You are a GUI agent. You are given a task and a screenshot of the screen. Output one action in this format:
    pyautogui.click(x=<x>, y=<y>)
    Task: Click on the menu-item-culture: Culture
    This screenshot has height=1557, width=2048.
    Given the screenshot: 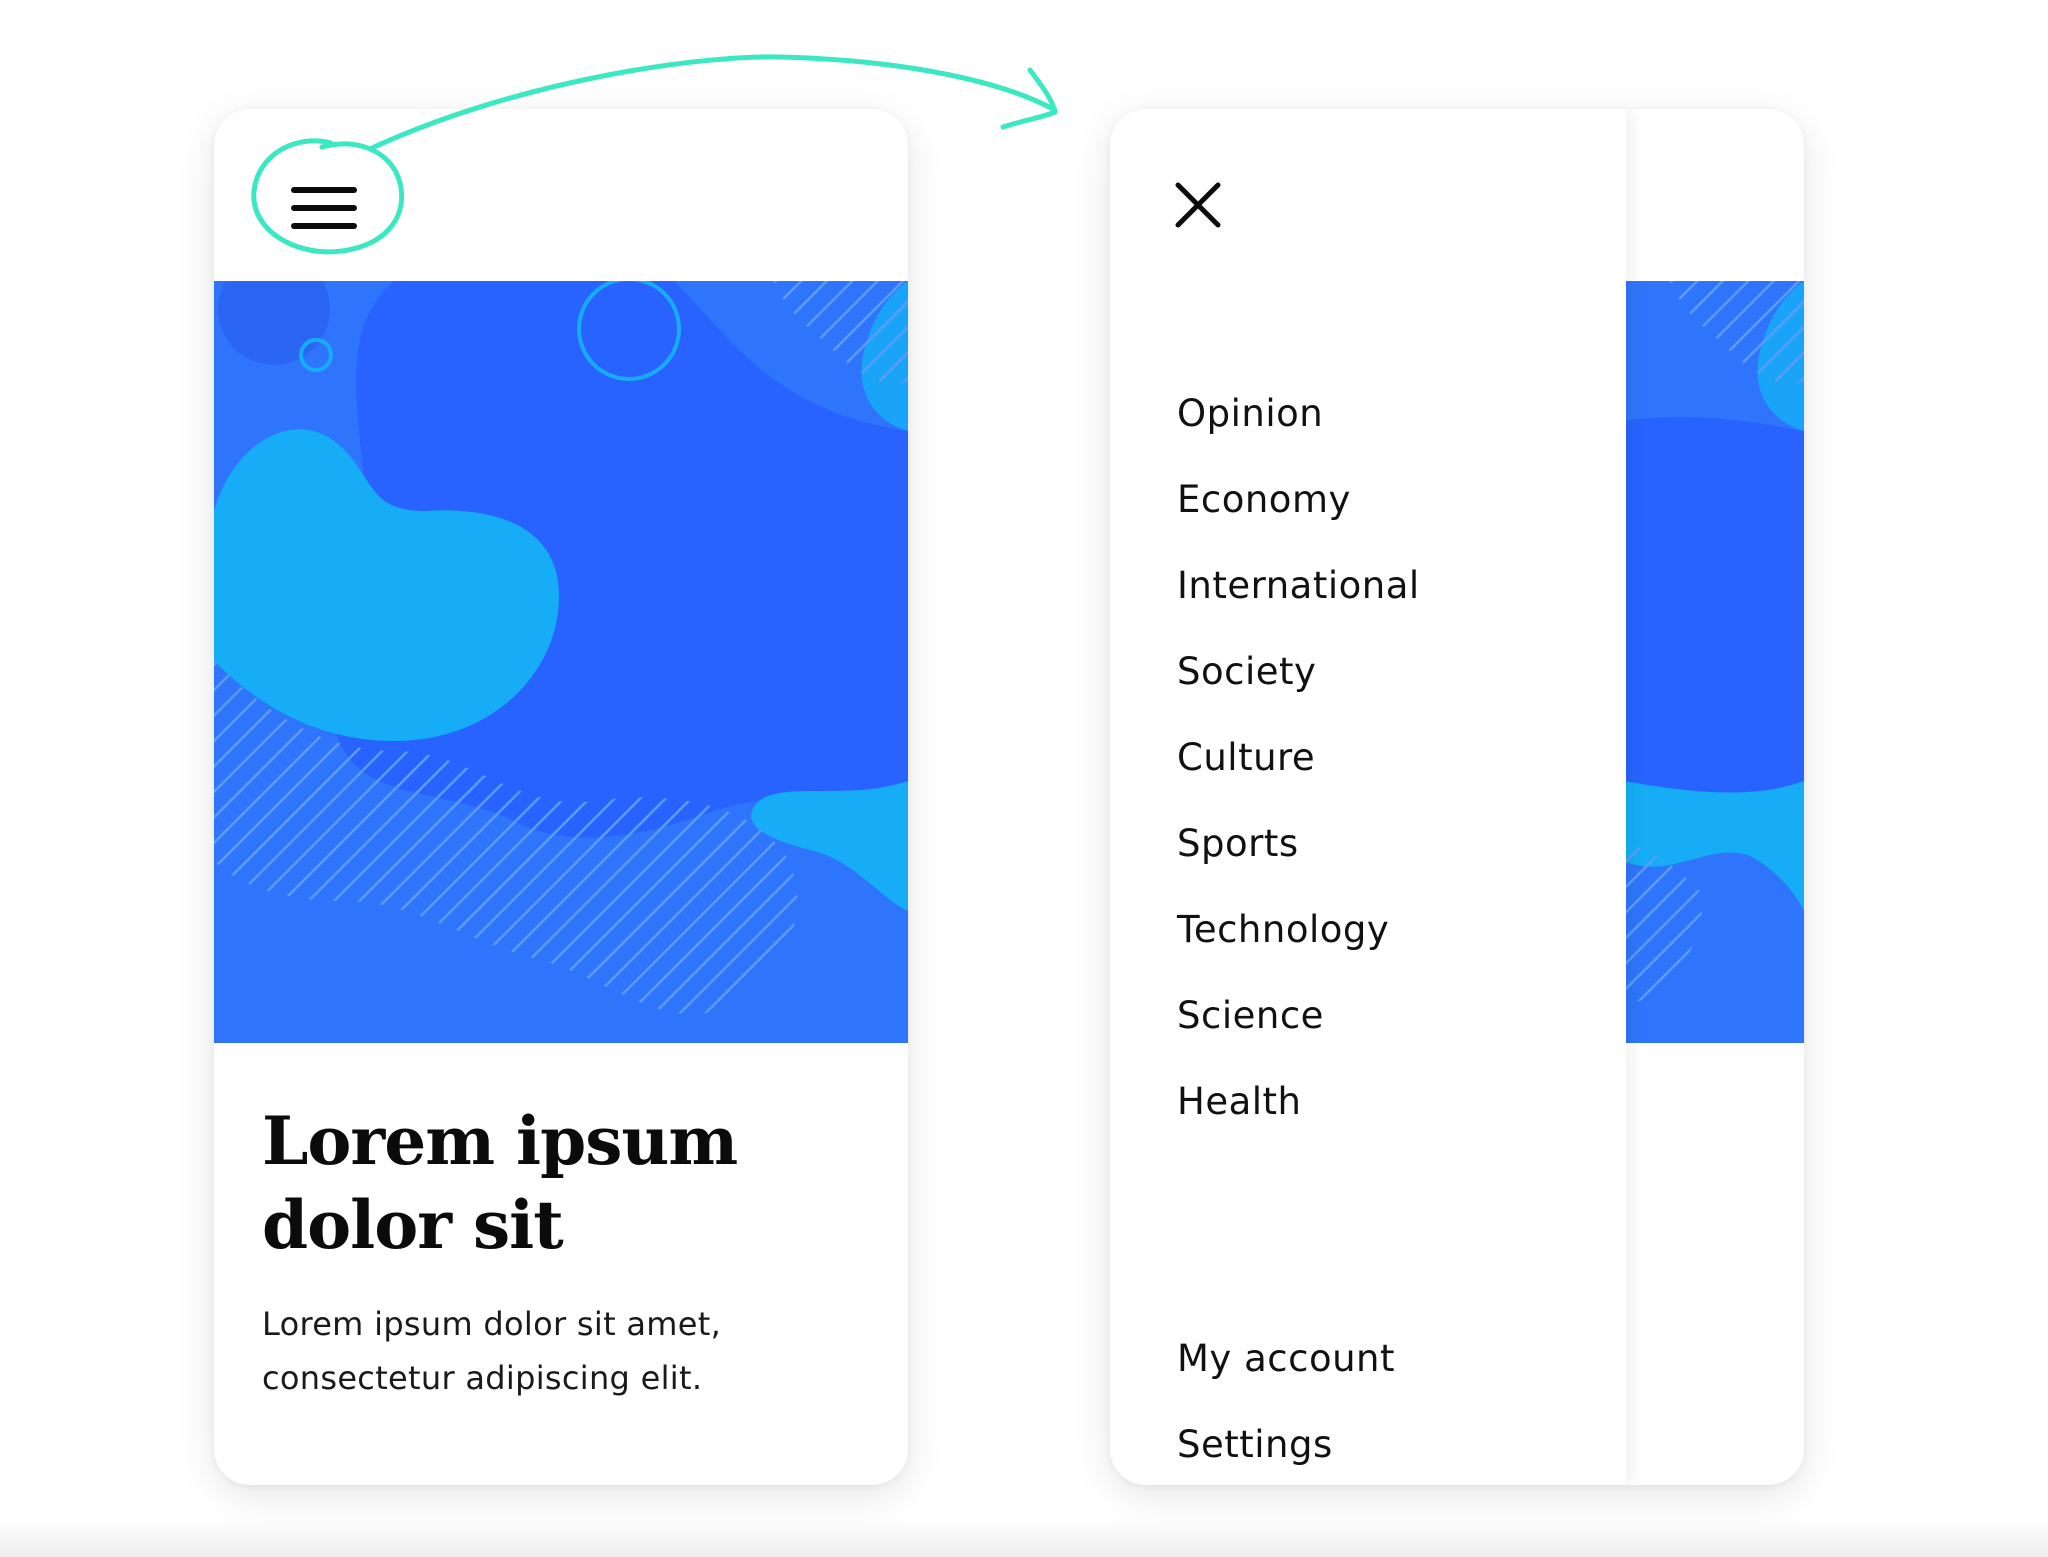 What is the action you would take?
    pyautogui.click(x=1298, y=758)
    